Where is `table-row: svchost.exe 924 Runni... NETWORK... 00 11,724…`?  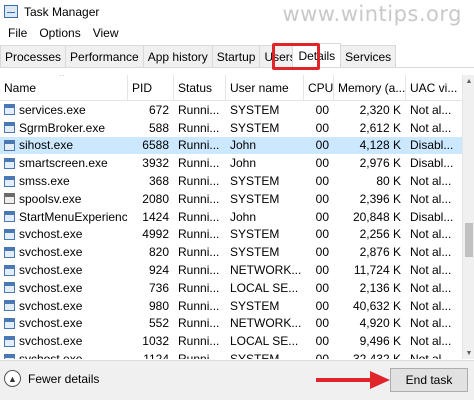 table-row: svchost.exe 924 Runni... NETWORK... 00 11,724… is located at coordinates (231, 270).